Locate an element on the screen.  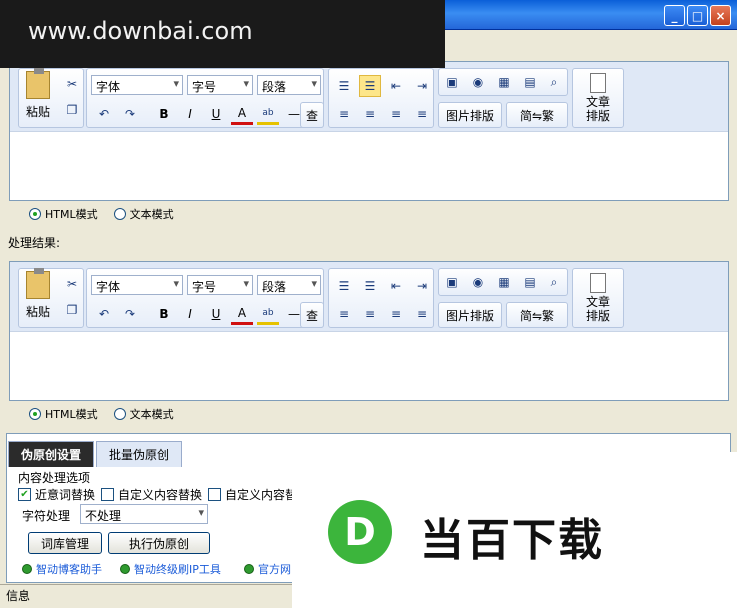
tab-batch-pseudo-original: 批量伪原创 is located at coordinates (139, 454).